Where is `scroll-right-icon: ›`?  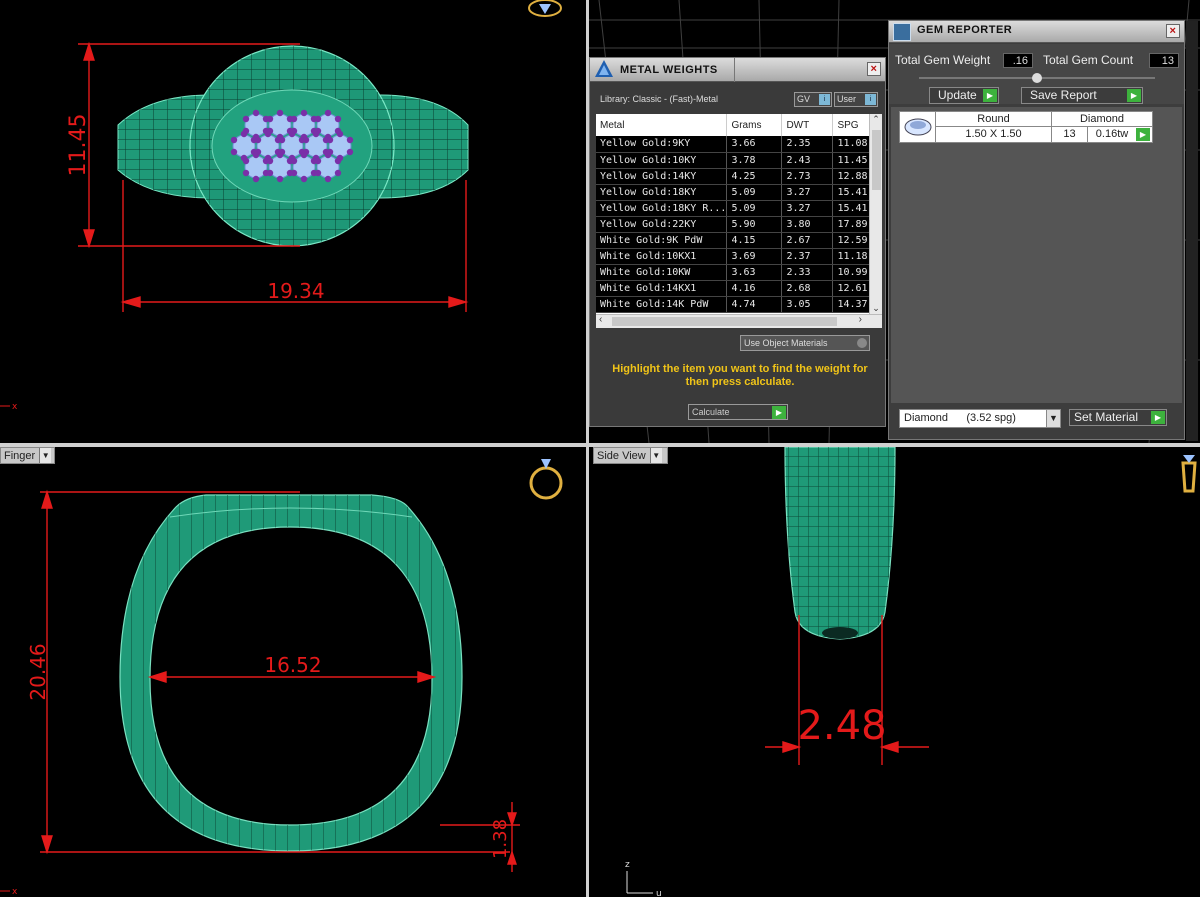
scroll-right-icon: › is located at coordinates (860, 319).